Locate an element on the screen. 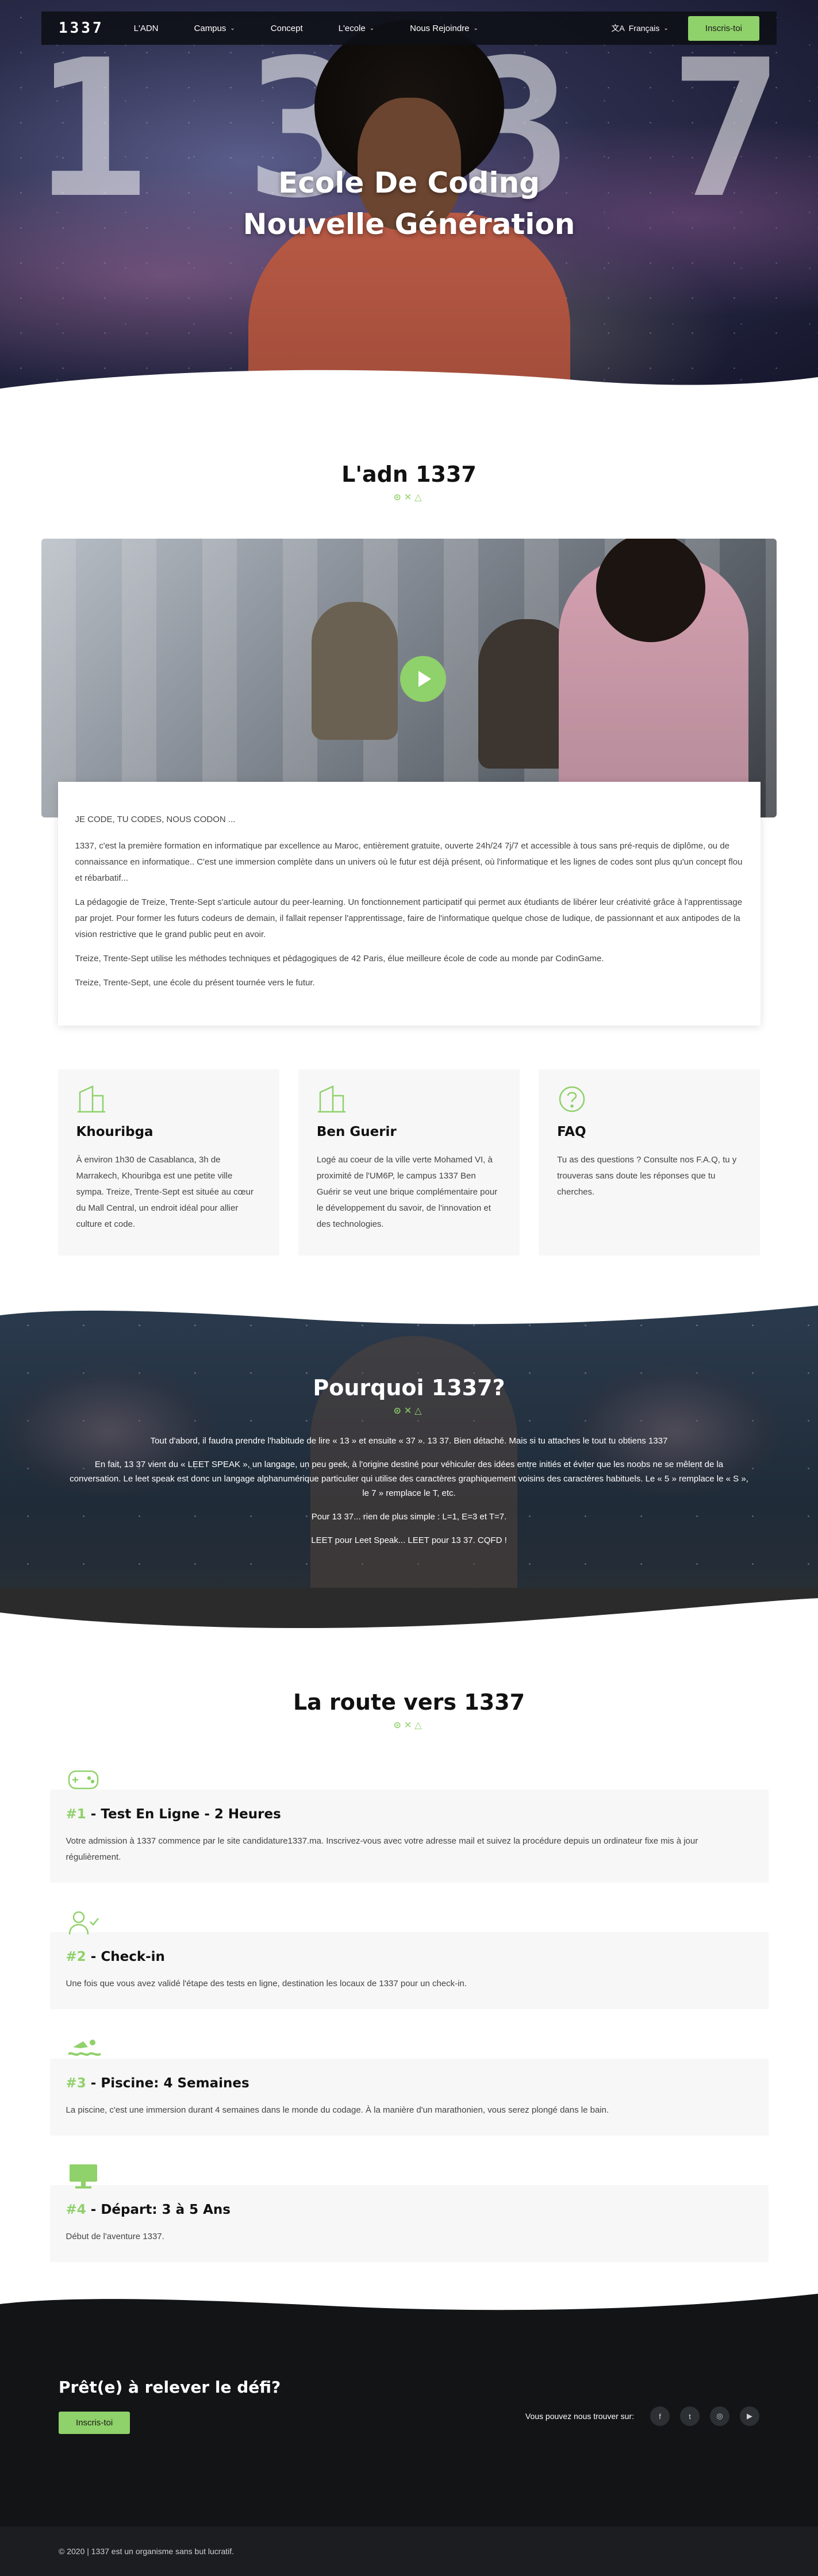  adn-title: L'adn 1337 is located at coordinates (409, 474).